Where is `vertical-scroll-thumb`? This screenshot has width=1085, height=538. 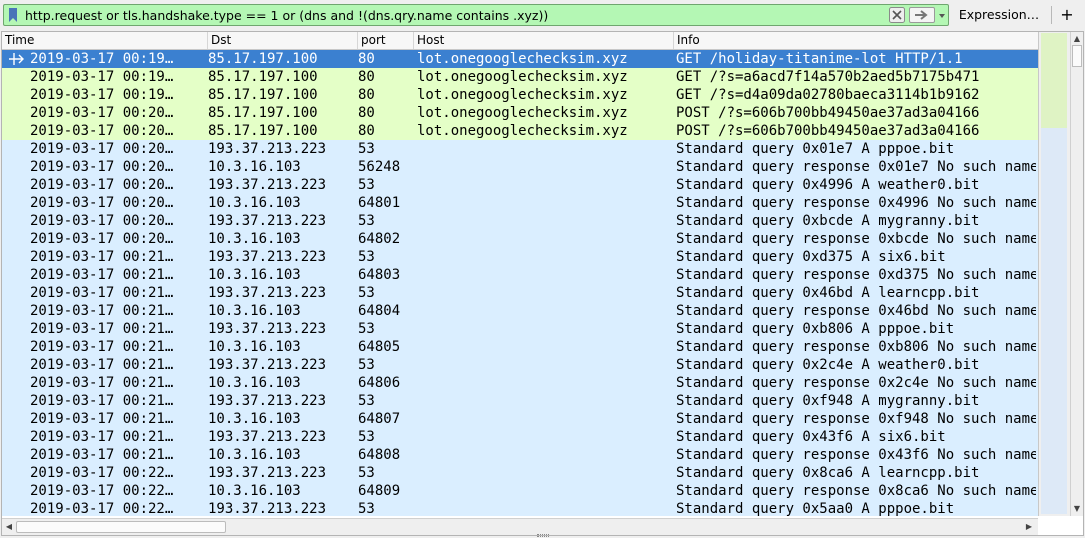
vertical-scroll-thumb is located at coordinates (1077, 56).